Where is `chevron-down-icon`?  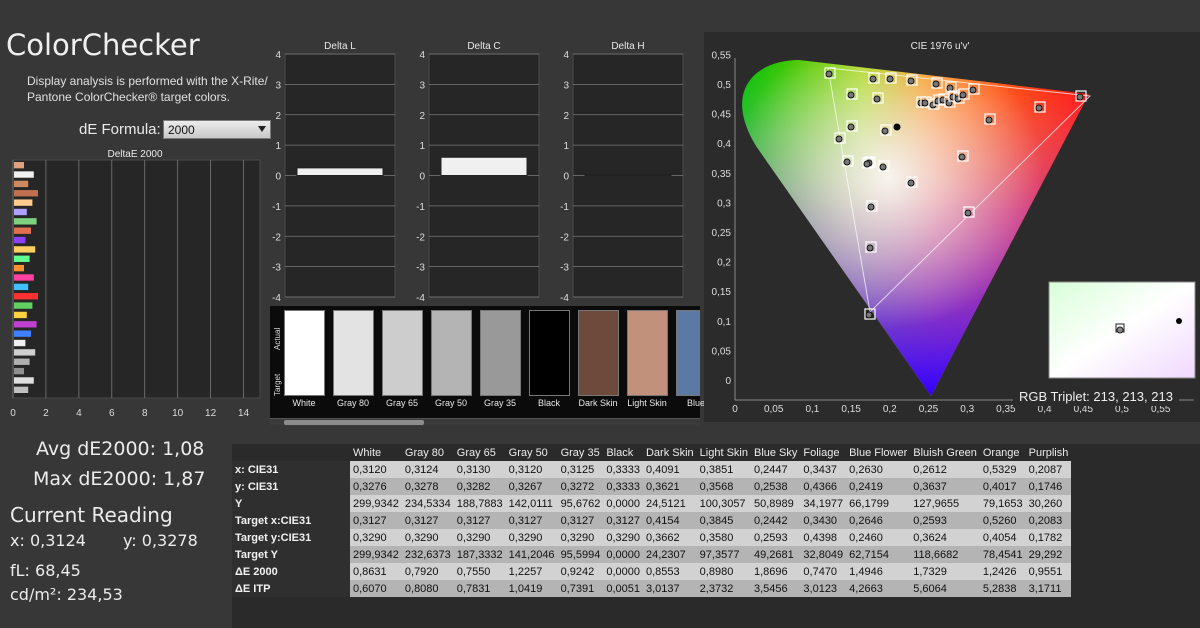
chevron-down-icon is located at coordinates (262, 129).